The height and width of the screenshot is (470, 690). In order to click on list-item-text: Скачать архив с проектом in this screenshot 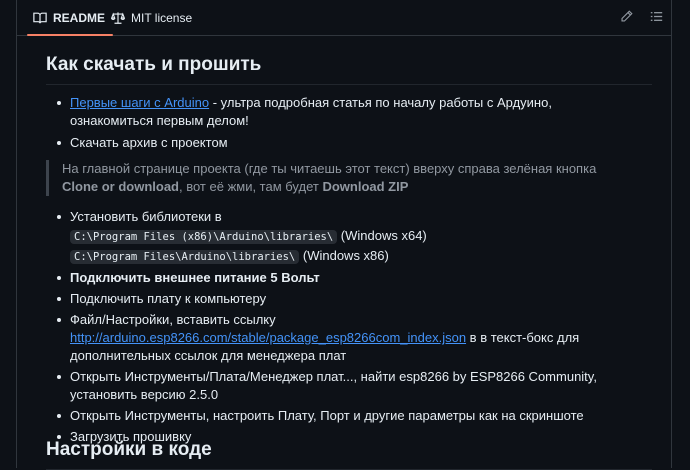, I will do `click(149, 142)`.